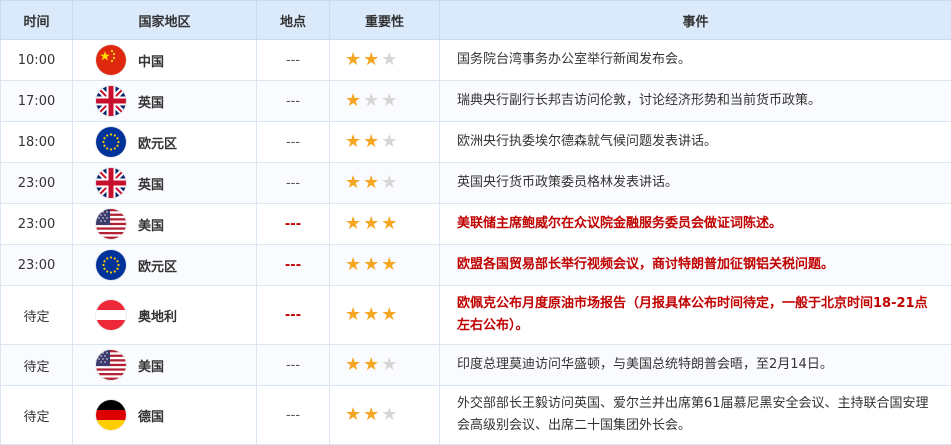 Image resolution: width=951 pixels, height=445 pixels. What do you see at coordinates (695, 365) in the screenshot?
I see `cell-event: 印度总理莫迪访问华盛顿，与美国总统特朗普会晤，至2月14日。` at bounding box center [695, 365].